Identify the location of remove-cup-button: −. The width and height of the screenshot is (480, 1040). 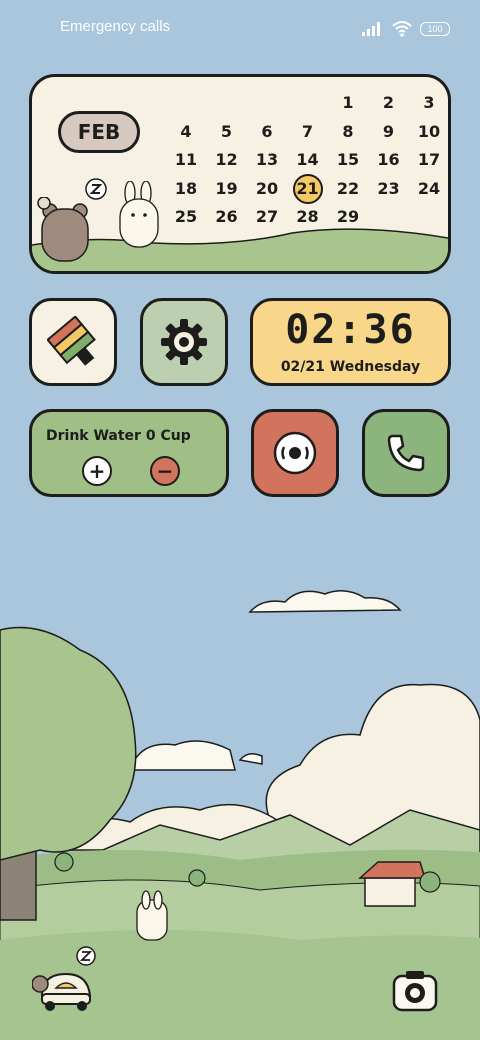
(165, 471).